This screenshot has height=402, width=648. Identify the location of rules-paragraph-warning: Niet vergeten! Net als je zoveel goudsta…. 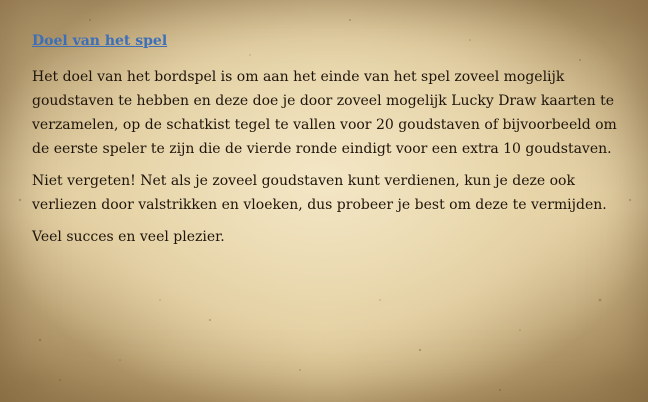
(319, 193).